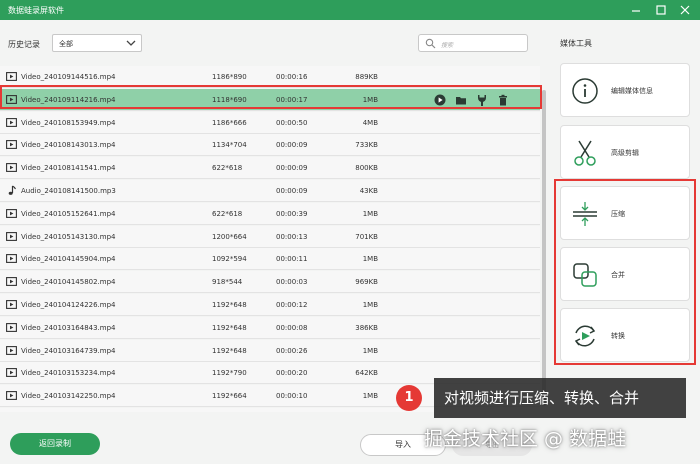  Describe the element at coordinates (68, 350) in the screenshot. I see `file-name: Video_240103164739.mp4` at that location.